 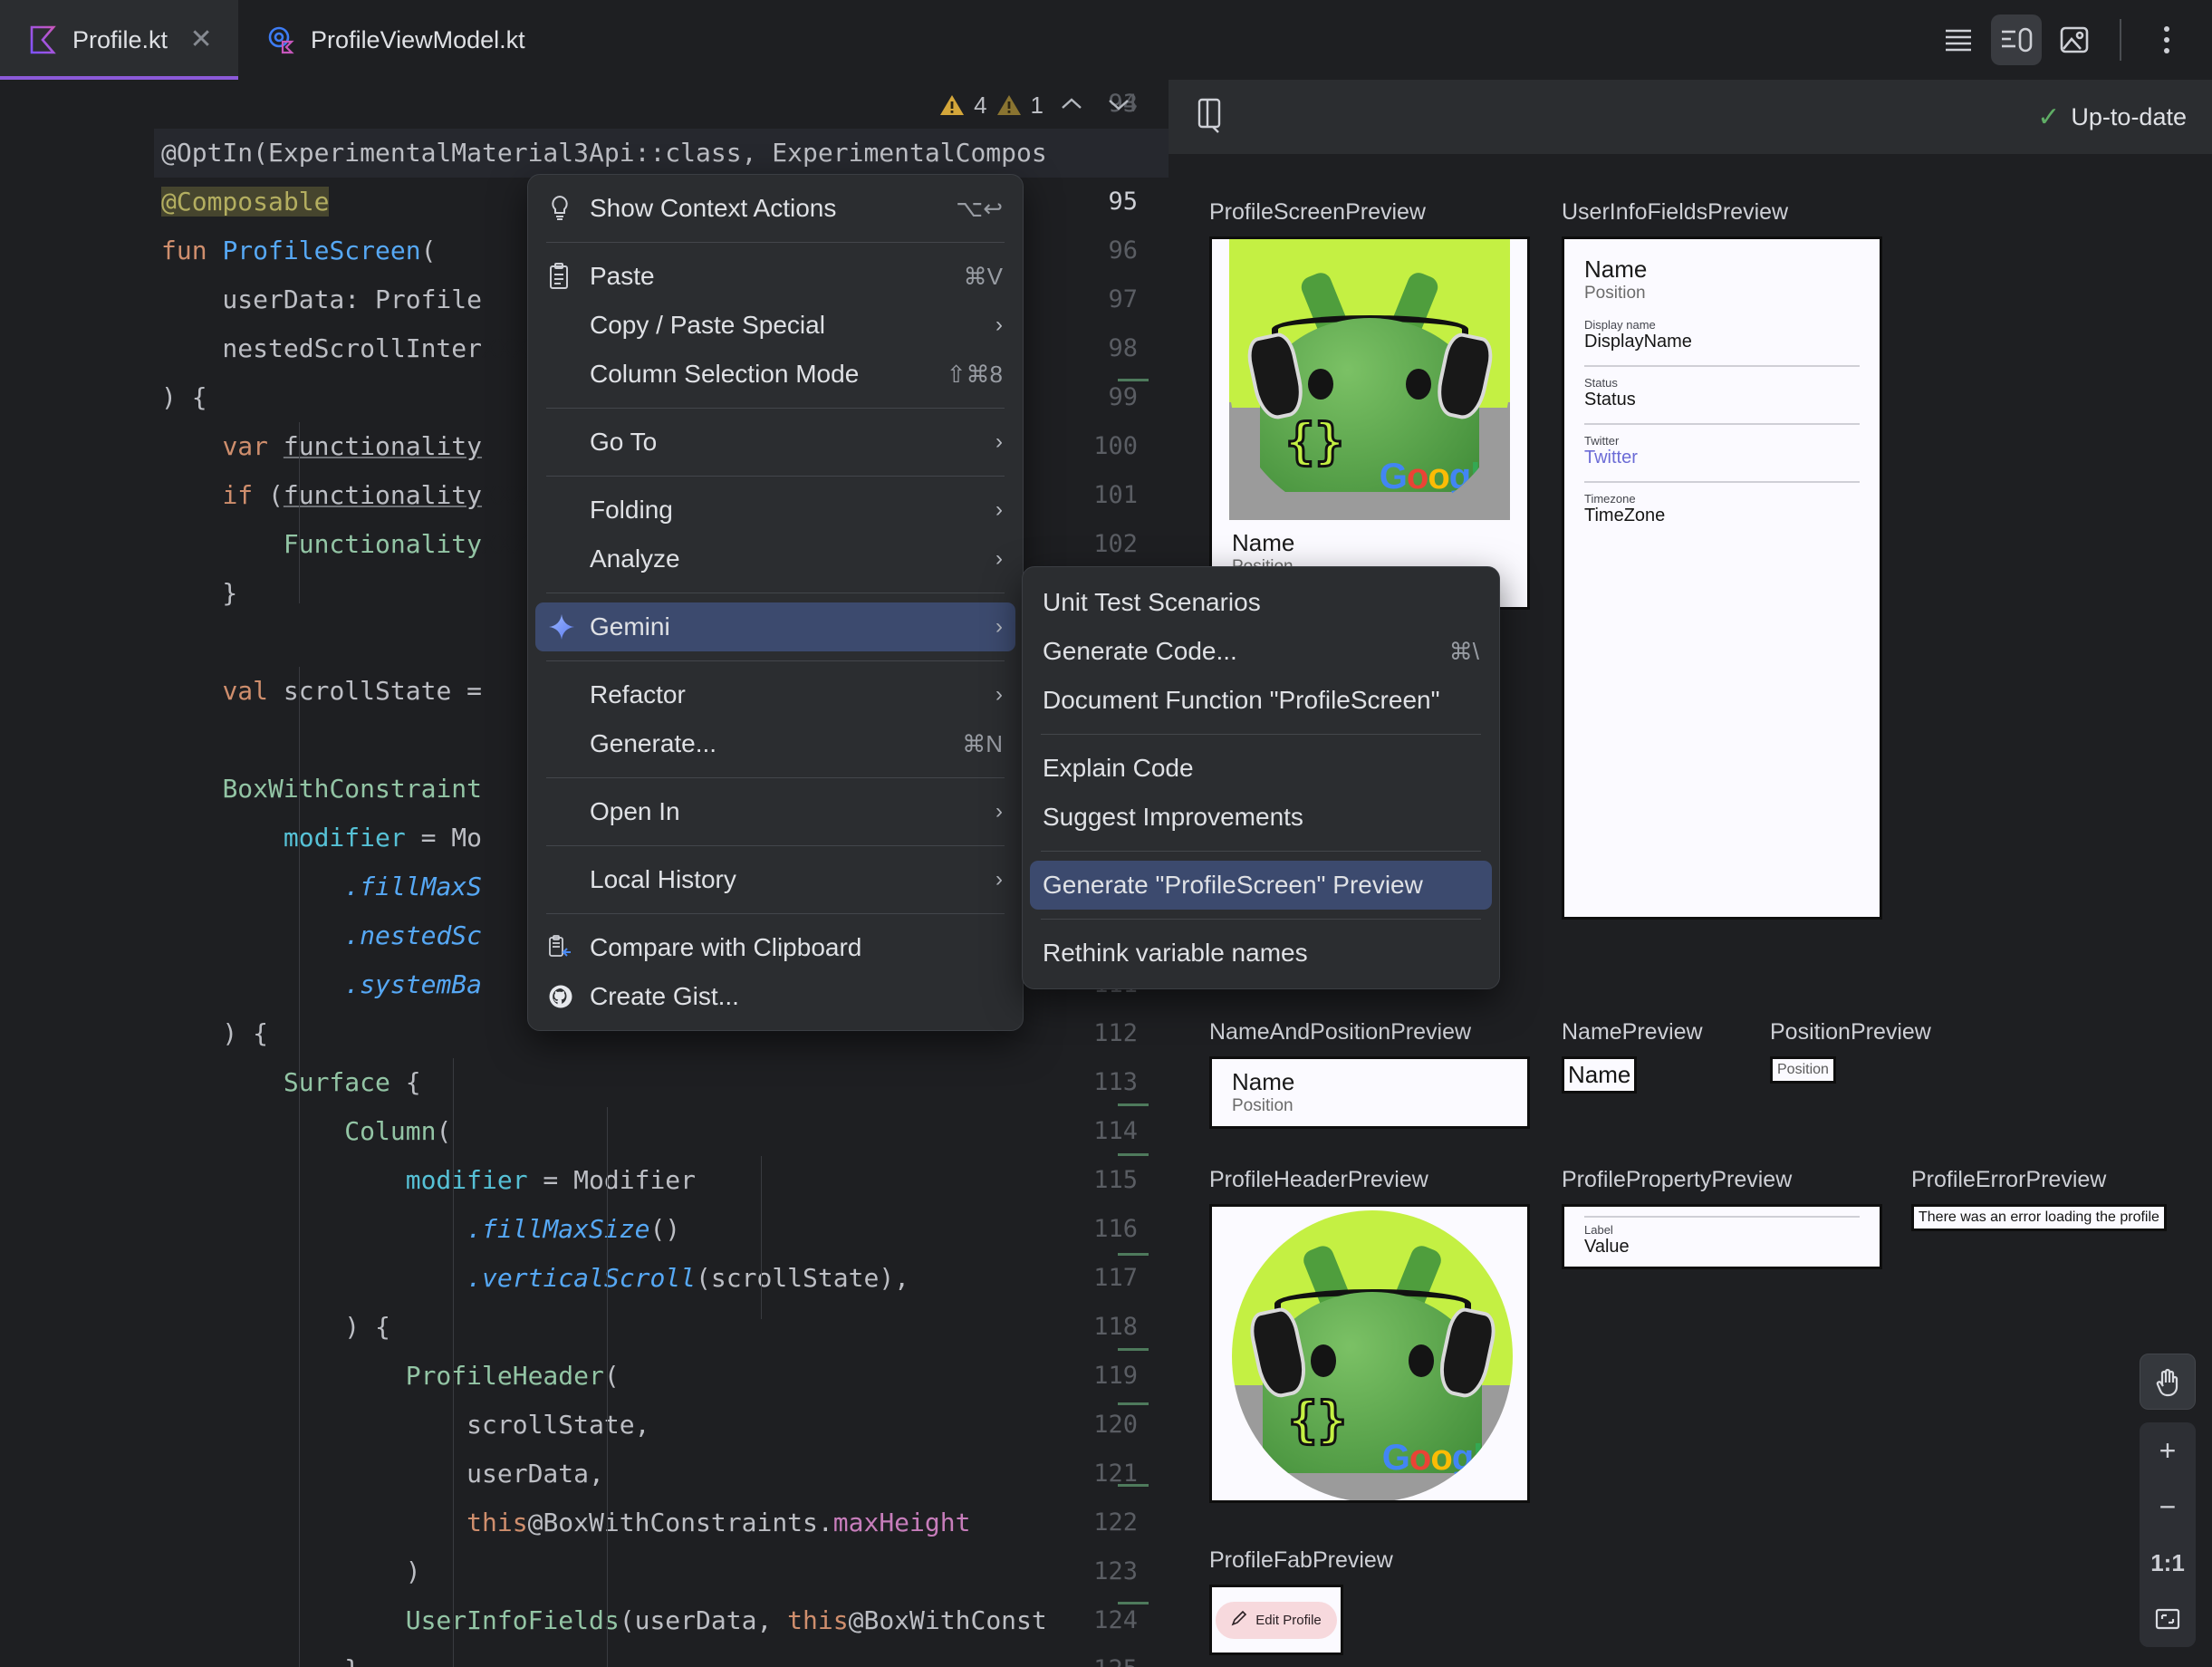 I want to click on preview-render-frame: Position, so click(x=1803, y=1070).